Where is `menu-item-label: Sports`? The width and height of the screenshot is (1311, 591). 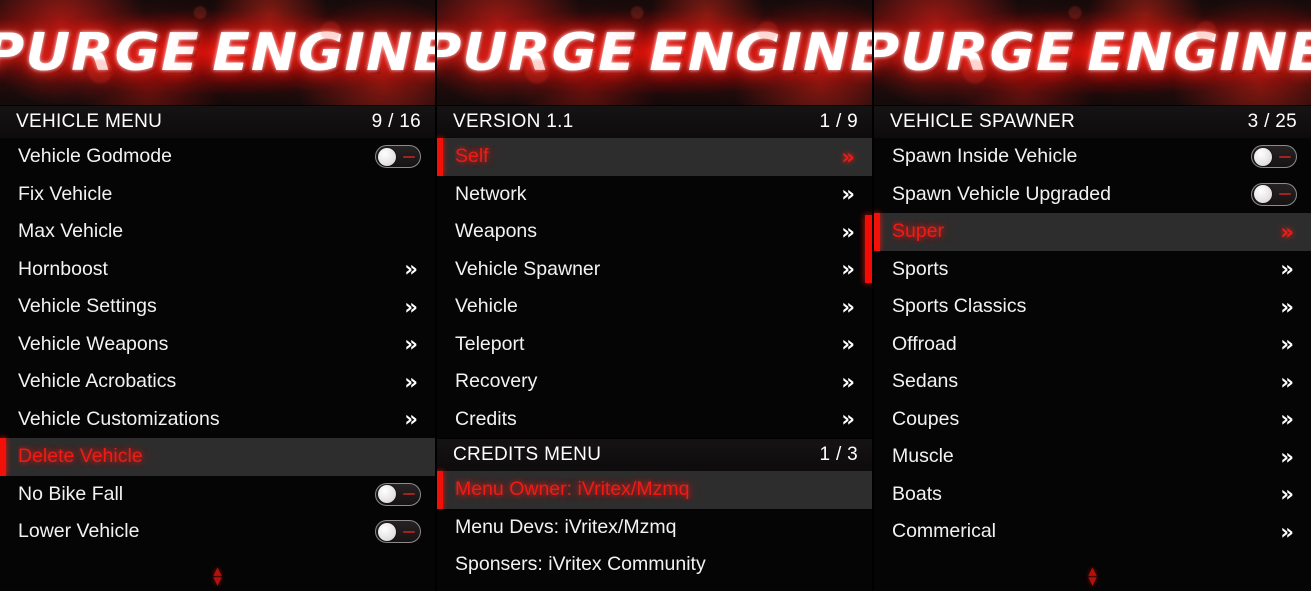 menu-item-label: Sports is located at coordinates (920, 268).